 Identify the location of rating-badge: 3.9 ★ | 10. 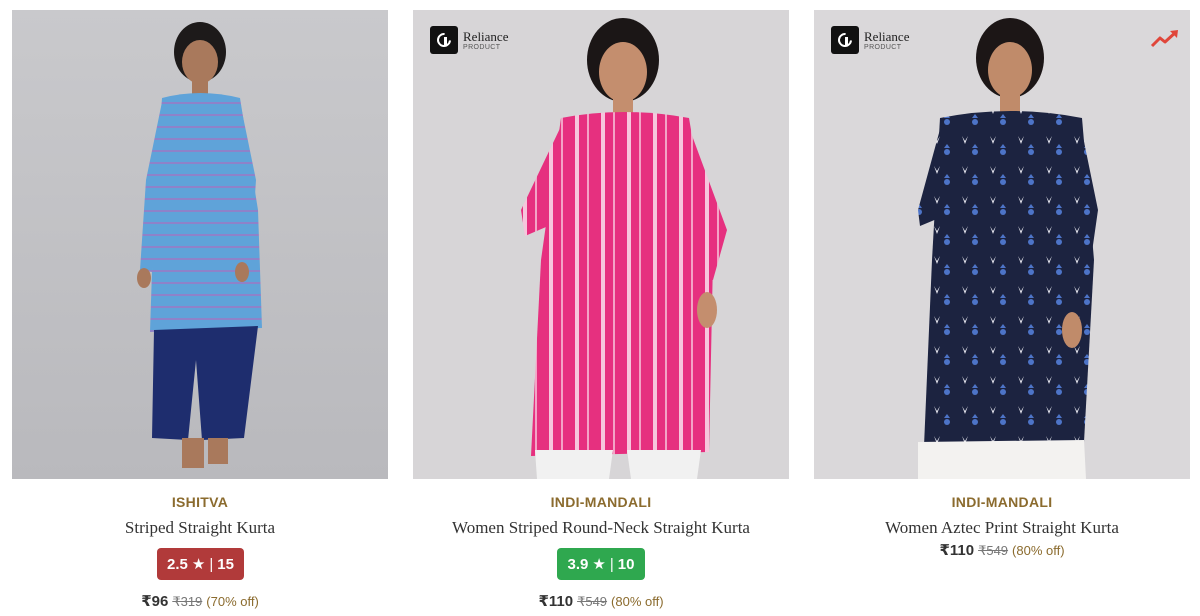
(601, 564).